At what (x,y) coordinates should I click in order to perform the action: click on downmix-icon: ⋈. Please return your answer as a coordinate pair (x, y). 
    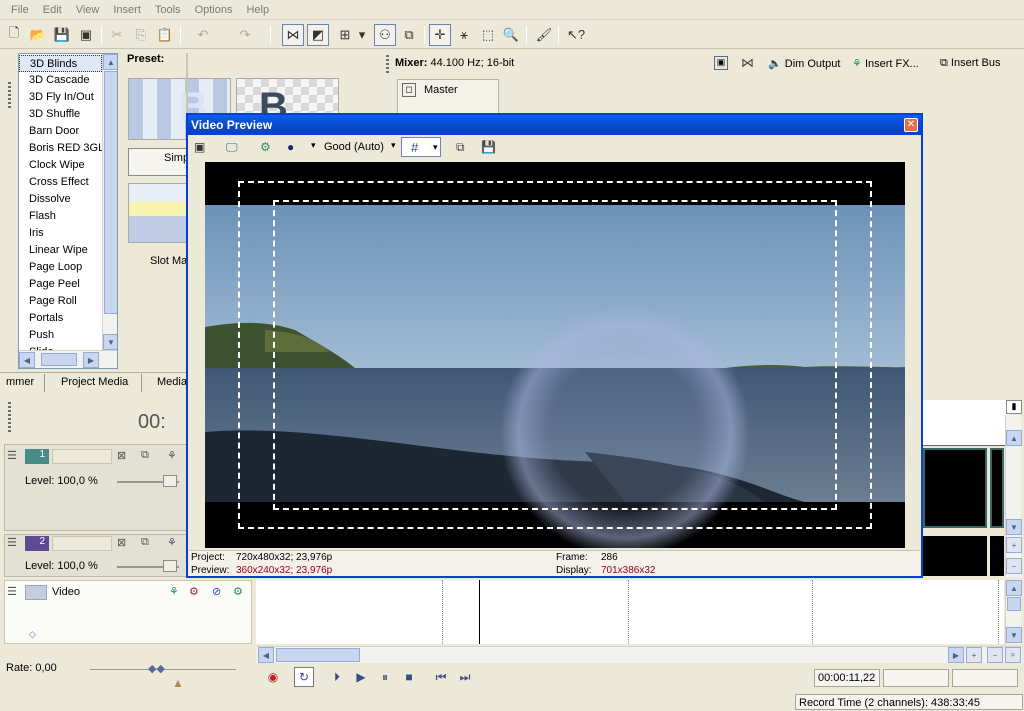
    Looking at the image, I should click on (747, 63).